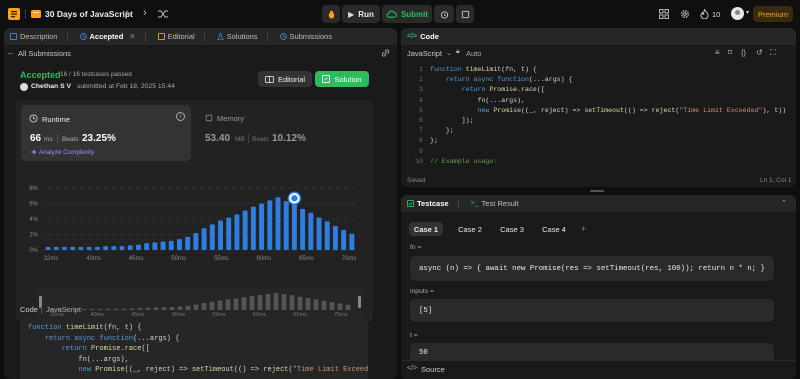 This screenshot has height=379, width=800. What do you see at coordinates (89, 14) in the screenshot?
I see `study-plan-title: 30 Days of JavaScript` at bounding box center [89, 14].